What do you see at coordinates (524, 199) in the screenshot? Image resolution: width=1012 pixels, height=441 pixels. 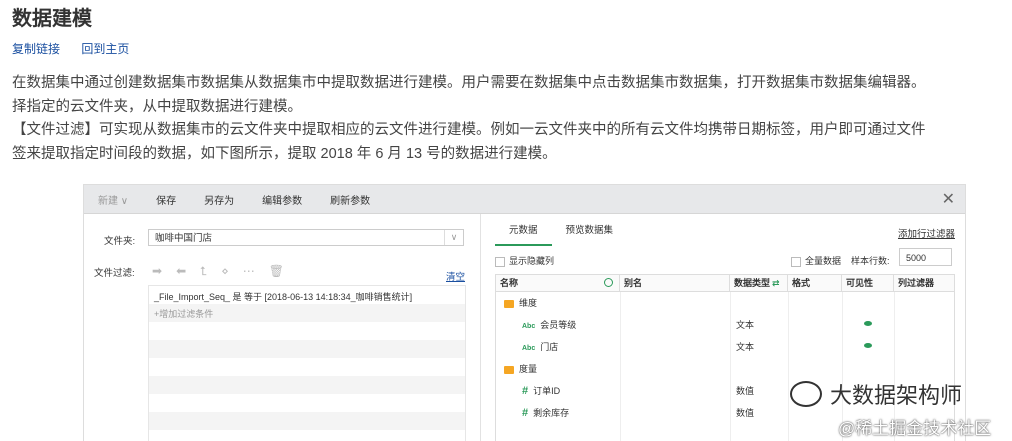 I see `editor-toolbar: 新建 ∨ 保存 另存为 编辑参数 刷新参数 ✕` at bounding box center [524, 199].